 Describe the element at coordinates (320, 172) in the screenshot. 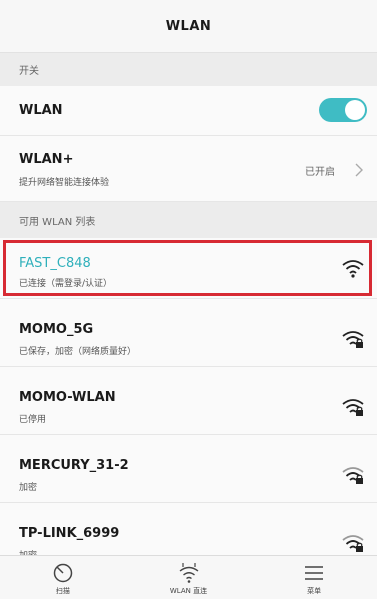

I see `wlan-plus-status: 已开启` at that location.